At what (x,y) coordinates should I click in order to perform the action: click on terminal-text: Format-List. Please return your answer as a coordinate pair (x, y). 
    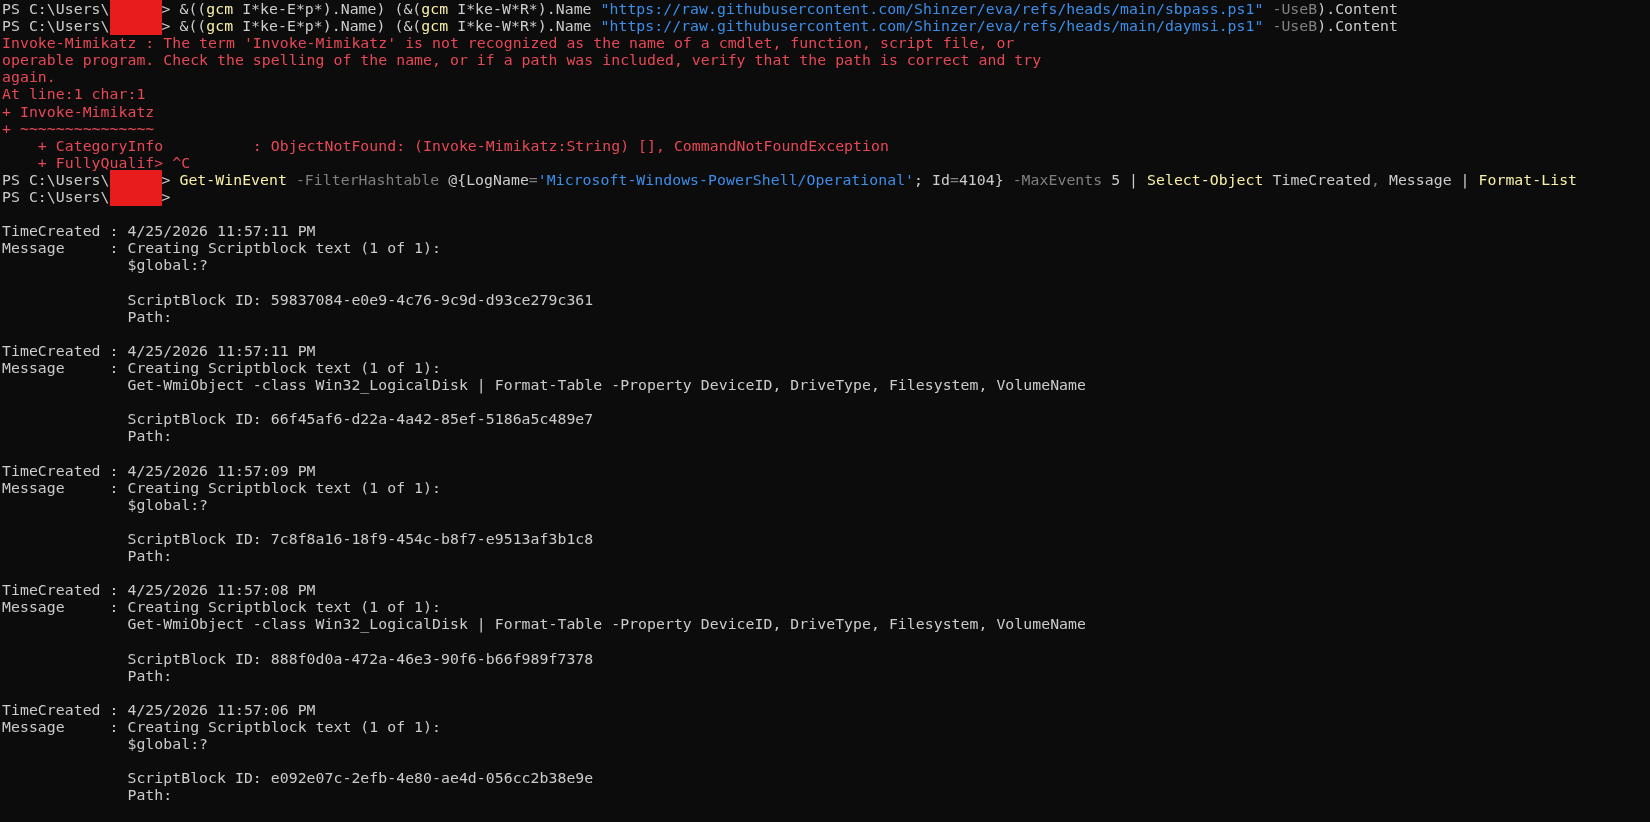
    Looking at the image, I should click on (1528, 179).